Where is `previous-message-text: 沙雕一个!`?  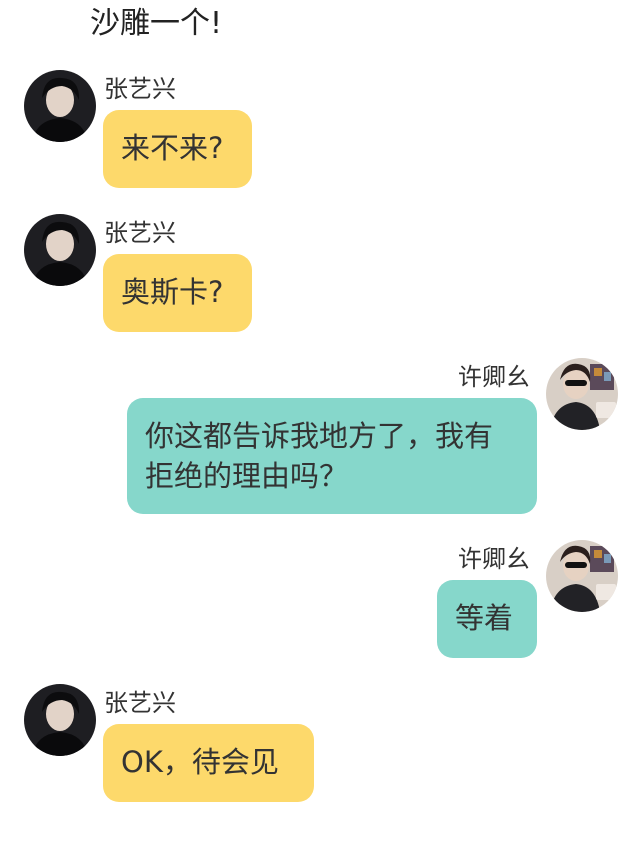
previous-message-text: 沙雕一个! is located at coordinates (156, 23).